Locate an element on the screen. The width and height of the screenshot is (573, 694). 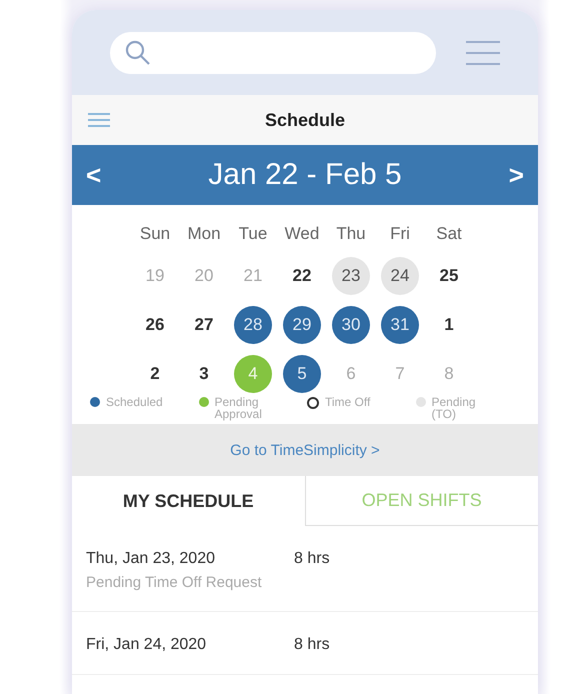
weekday-label: Thu is located at coordinates (351, 234).